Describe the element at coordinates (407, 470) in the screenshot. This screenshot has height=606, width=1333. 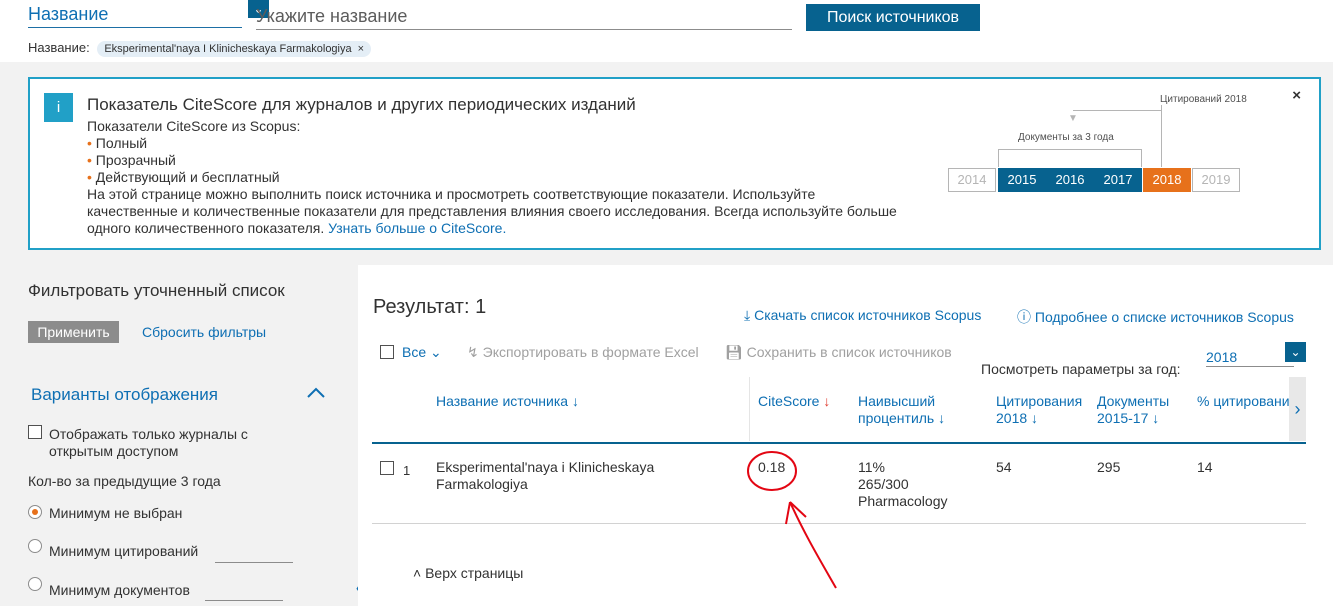
I see `row-number: 1` at that location.